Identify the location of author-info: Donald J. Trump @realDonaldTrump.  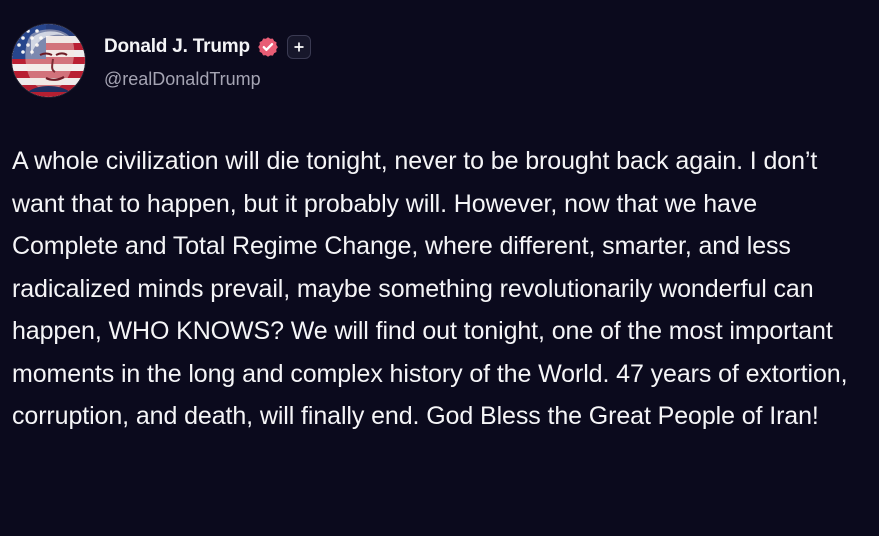
(294, 62).